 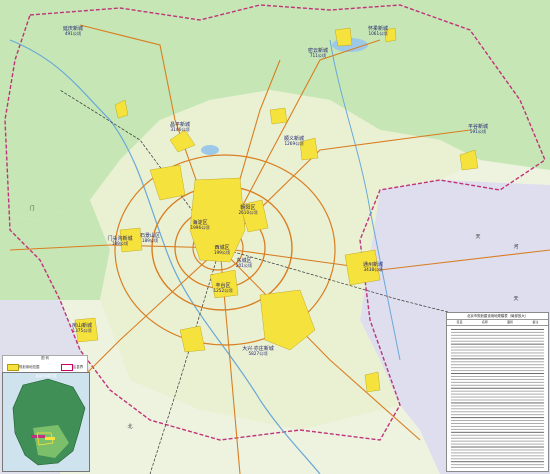 What do you see at coordinates (73, 33) in the screenshot?
I see `district-area: 491公顷` at bounding box center [73, 33].